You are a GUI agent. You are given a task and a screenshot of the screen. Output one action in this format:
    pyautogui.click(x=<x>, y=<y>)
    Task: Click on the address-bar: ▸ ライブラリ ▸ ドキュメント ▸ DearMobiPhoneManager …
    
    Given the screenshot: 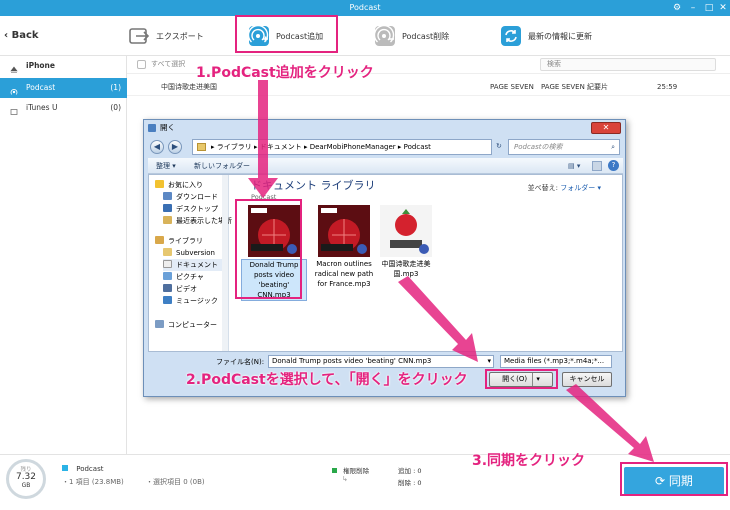 What is the action you would take?
    pyautogui.click(x=342, y=147)
    